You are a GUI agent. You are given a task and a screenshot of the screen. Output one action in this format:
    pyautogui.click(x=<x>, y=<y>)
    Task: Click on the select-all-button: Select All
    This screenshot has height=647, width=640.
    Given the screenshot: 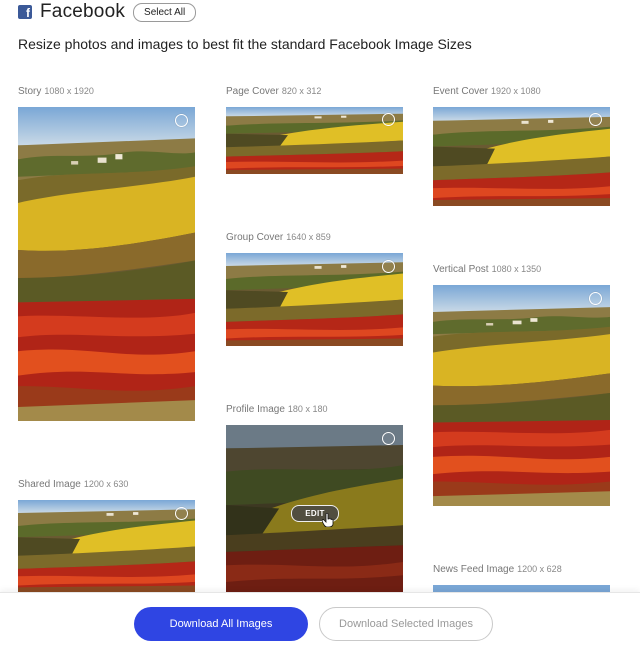 What is the action you would take?
    pyautogui.click(x=165, y=12)
    